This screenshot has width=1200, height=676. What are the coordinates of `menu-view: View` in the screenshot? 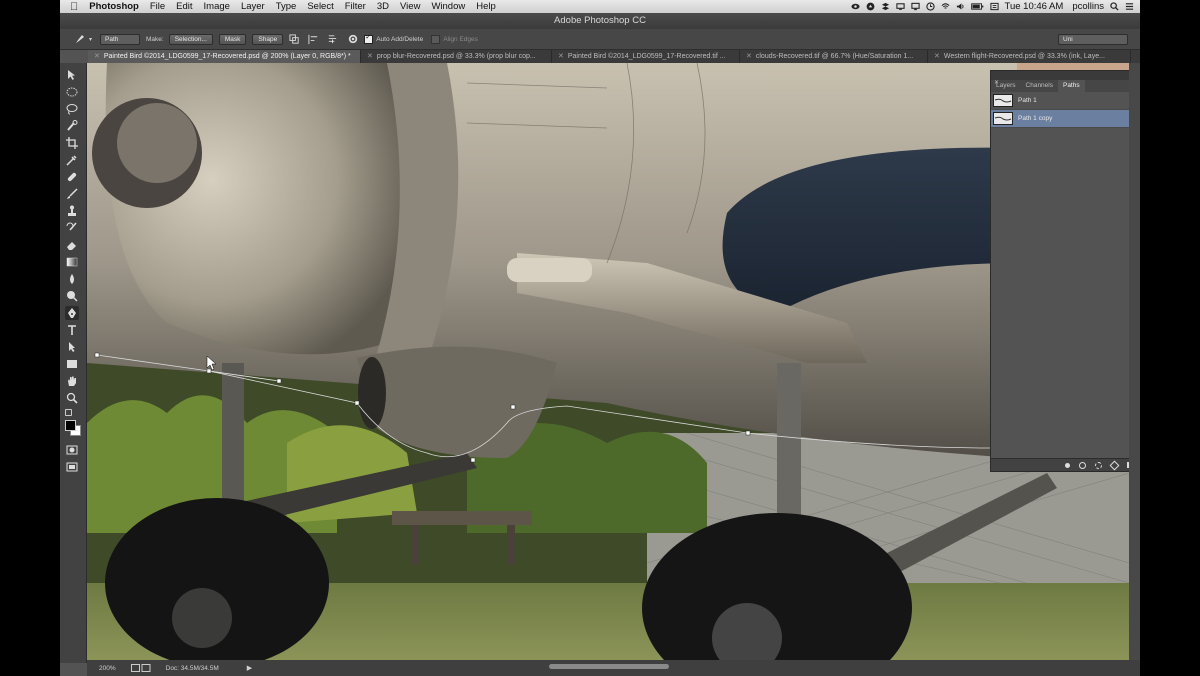 It's located at (410, 6).